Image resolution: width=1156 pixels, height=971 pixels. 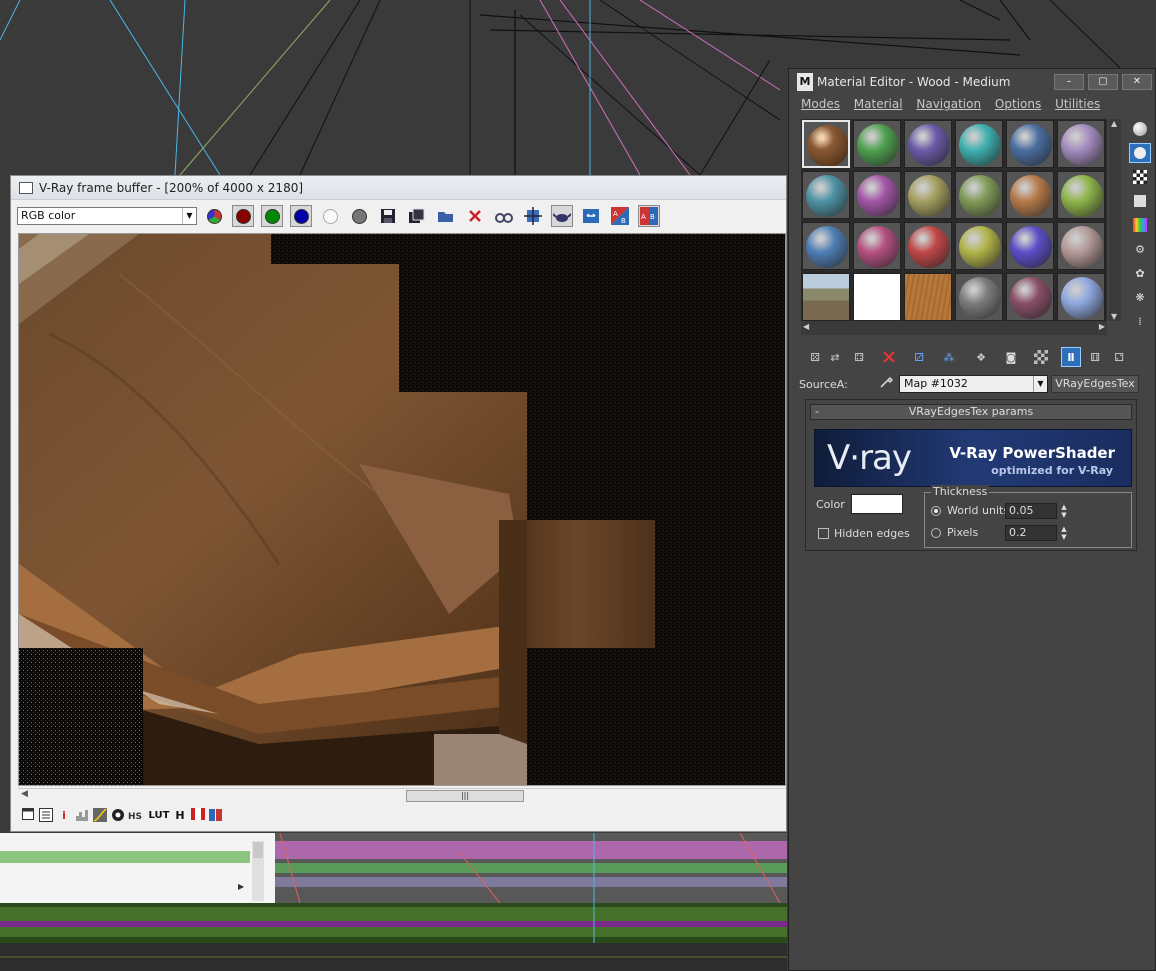 I want to click on show-corrections-button, so click(x=28, y=816).